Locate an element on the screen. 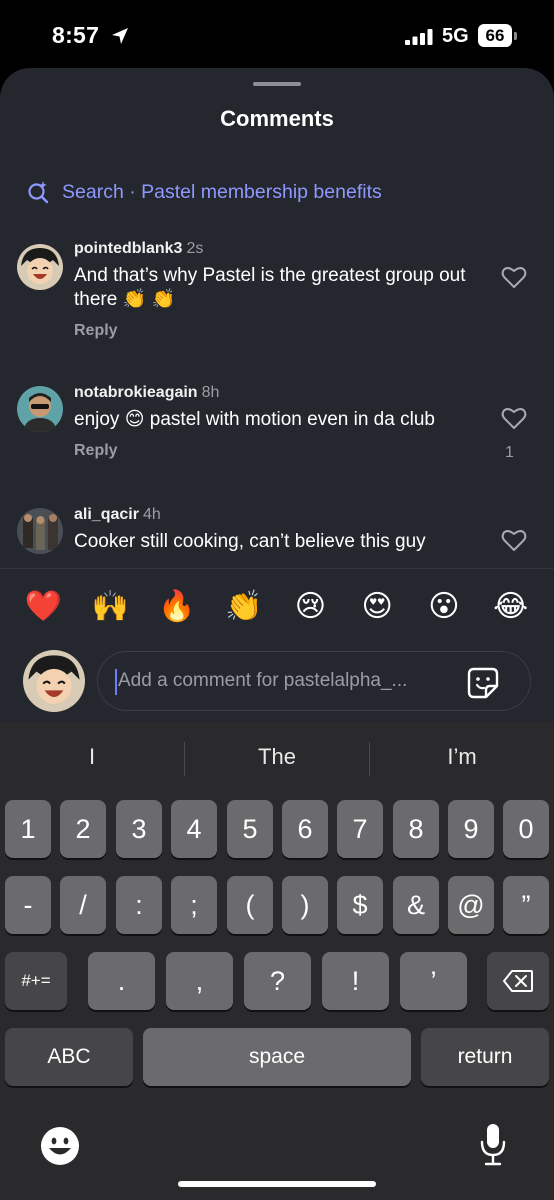  key-1: 1 is located at coordinates (28, 829).